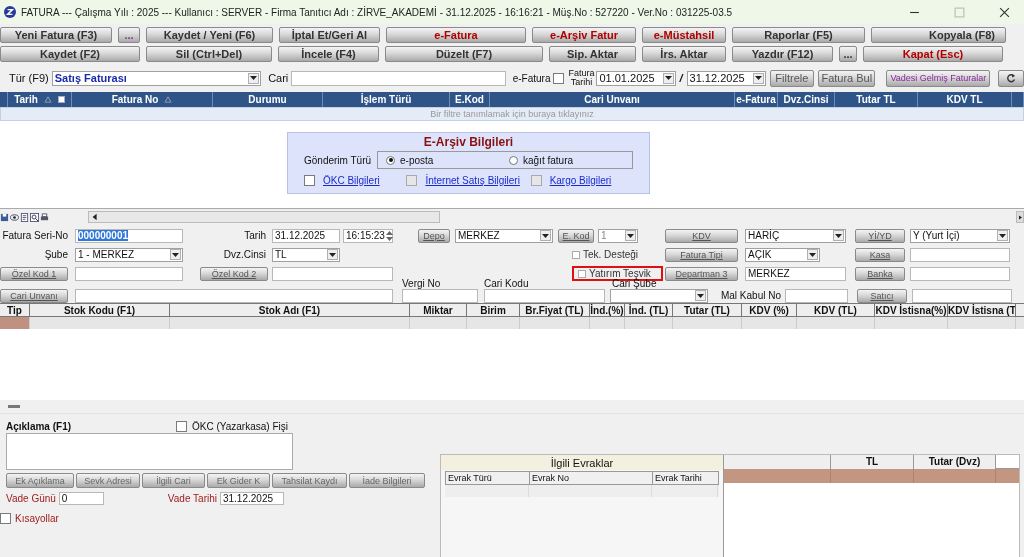  I want to click on toolbar-button: Sip. Aktar, so click(592, 54).